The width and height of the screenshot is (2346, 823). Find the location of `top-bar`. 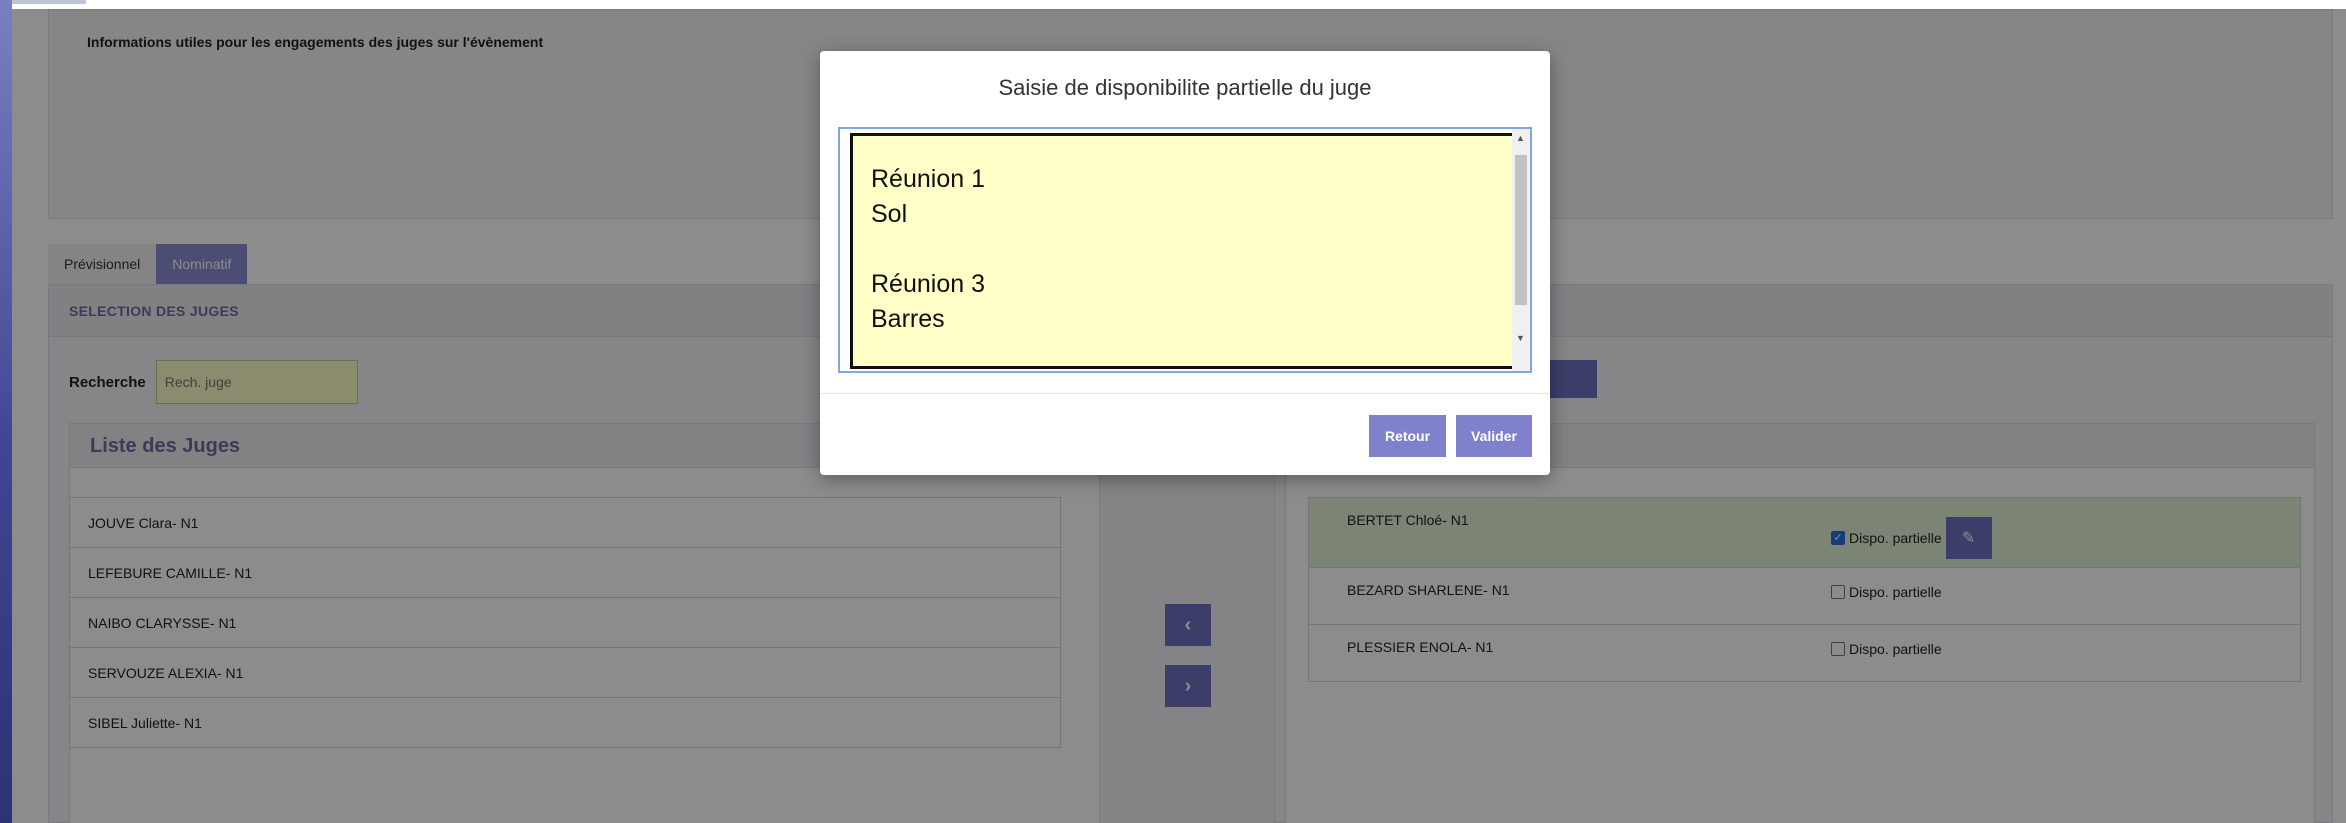

top-bar is located at coordinates (1179, 4).